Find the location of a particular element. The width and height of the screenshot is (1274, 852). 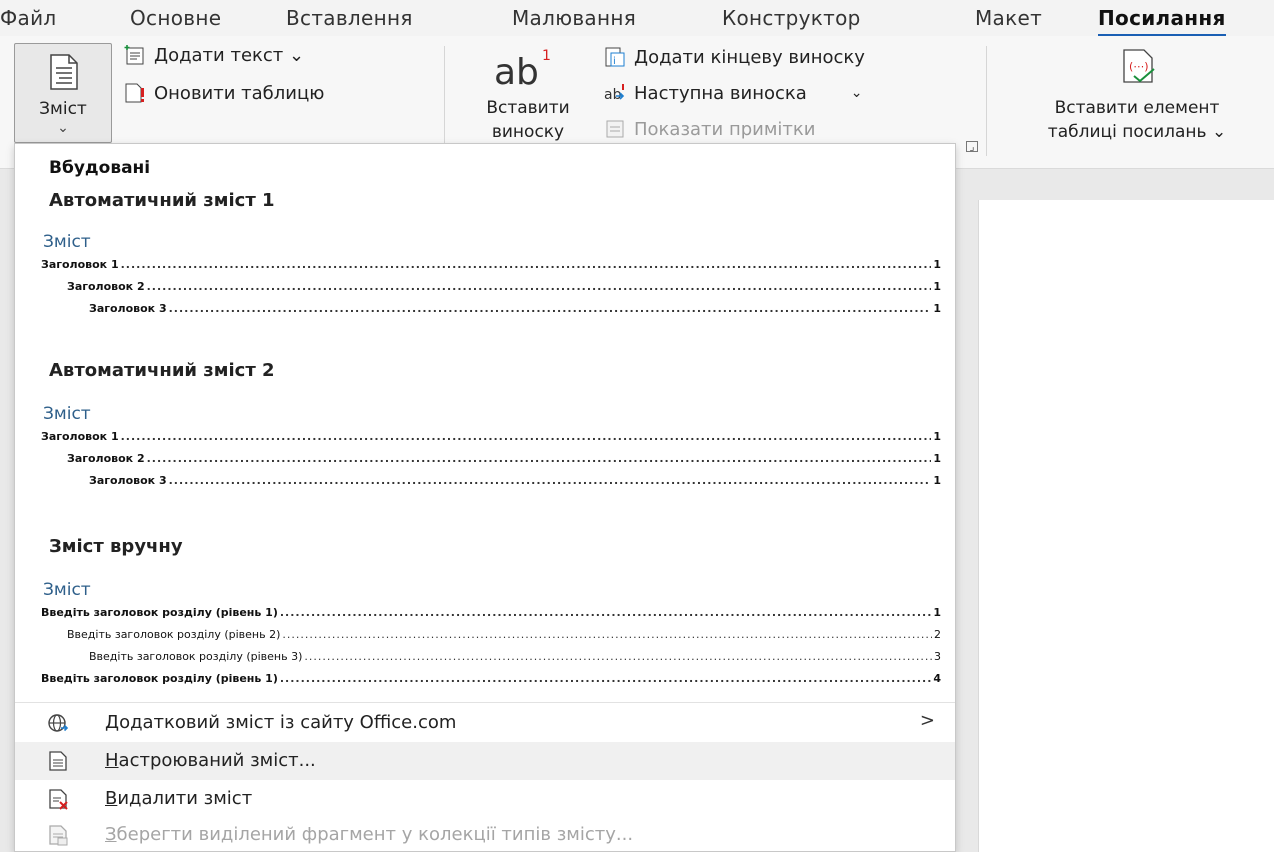

save-to-gallery-icon is located at coordinates (58, 835).